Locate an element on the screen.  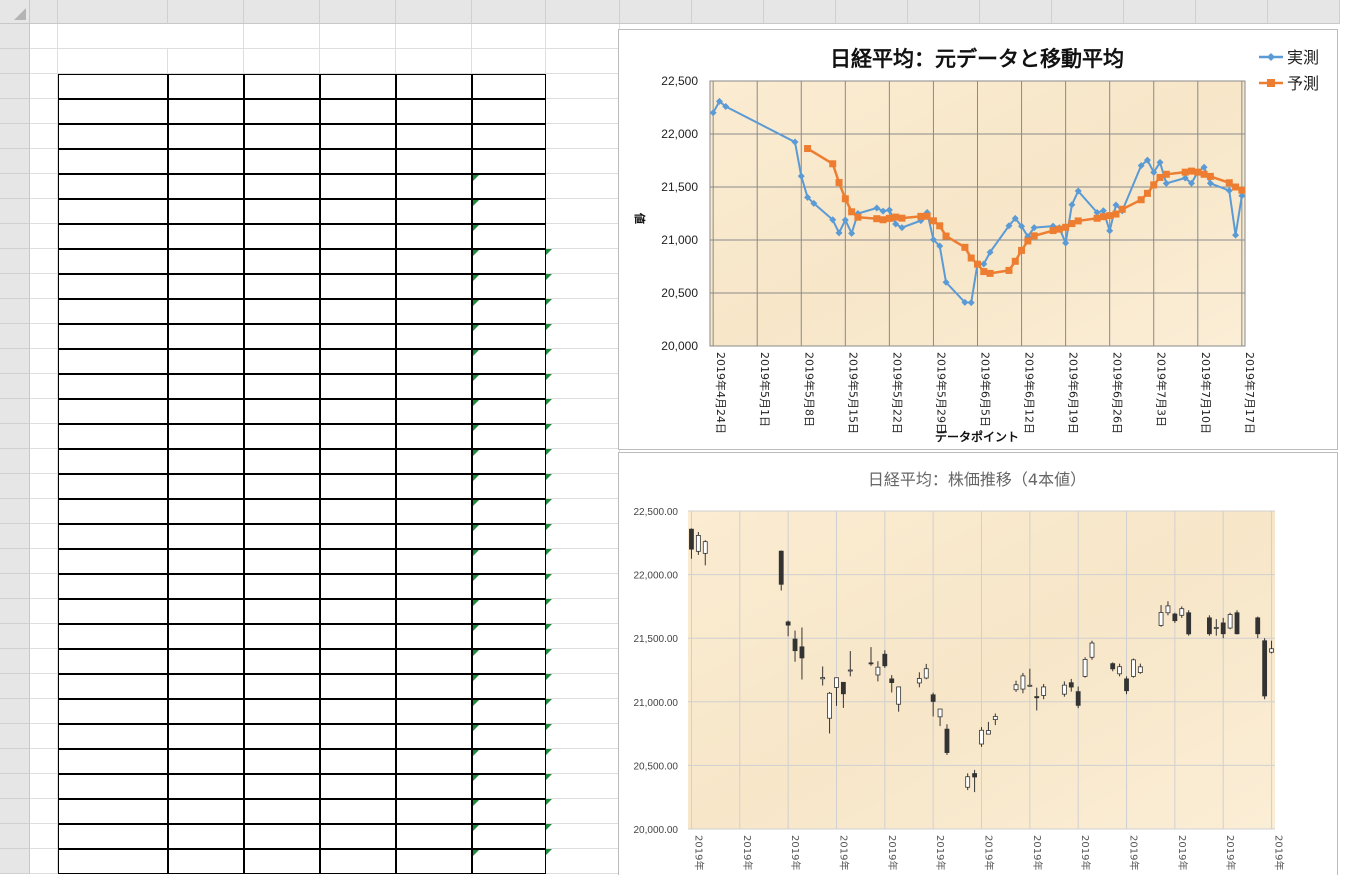
column-header-f is located at coordinates (434, 12).